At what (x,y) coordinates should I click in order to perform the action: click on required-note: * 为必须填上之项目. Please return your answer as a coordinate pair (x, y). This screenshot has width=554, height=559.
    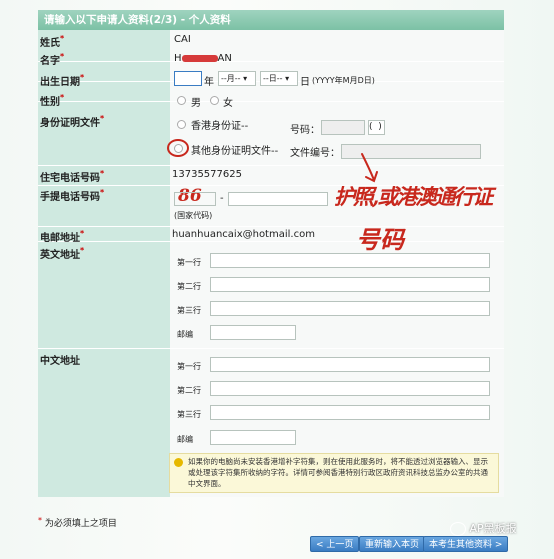
    Looking at the image, I should click on (77, 522).